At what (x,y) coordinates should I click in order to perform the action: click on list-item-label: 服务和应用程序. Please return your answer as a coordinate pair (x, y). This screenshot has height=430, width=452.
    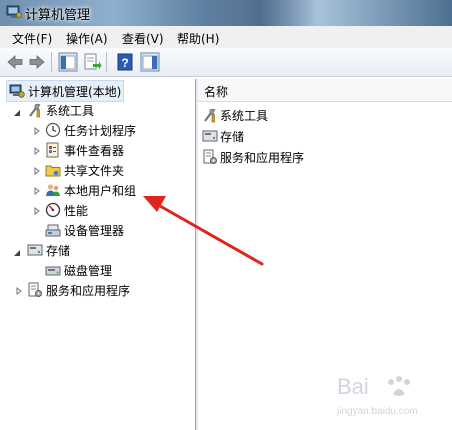
    Looking at the image, I should click on (262, 157).